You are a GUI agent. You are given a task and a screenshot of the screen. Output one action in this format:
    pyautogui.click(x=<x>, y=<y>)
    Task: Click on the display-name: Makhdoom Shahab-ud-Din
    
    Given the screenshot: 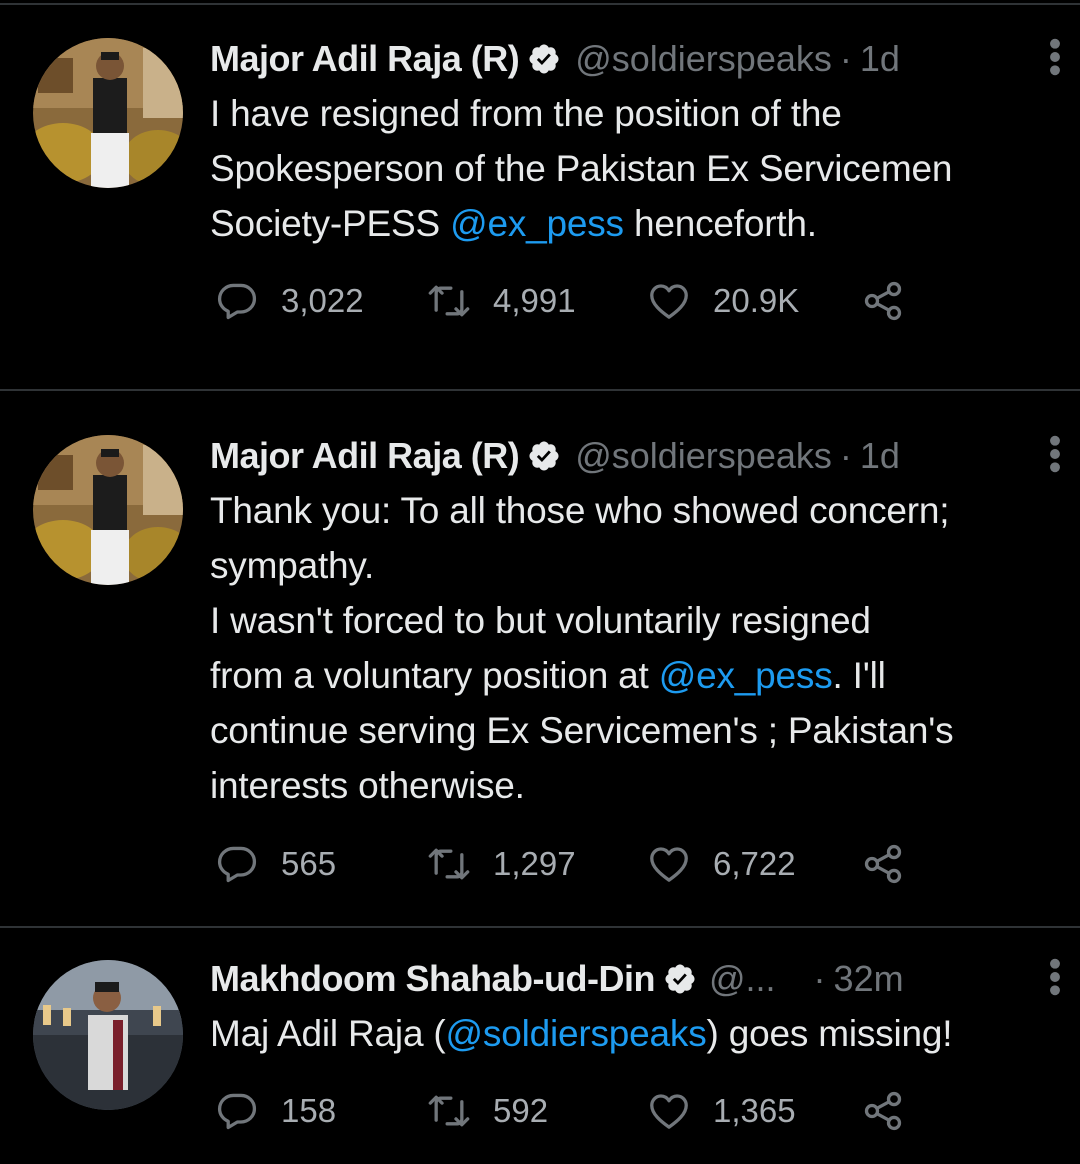 What is the action you would take?
    pyautogui.click(x=432, y=979)
    